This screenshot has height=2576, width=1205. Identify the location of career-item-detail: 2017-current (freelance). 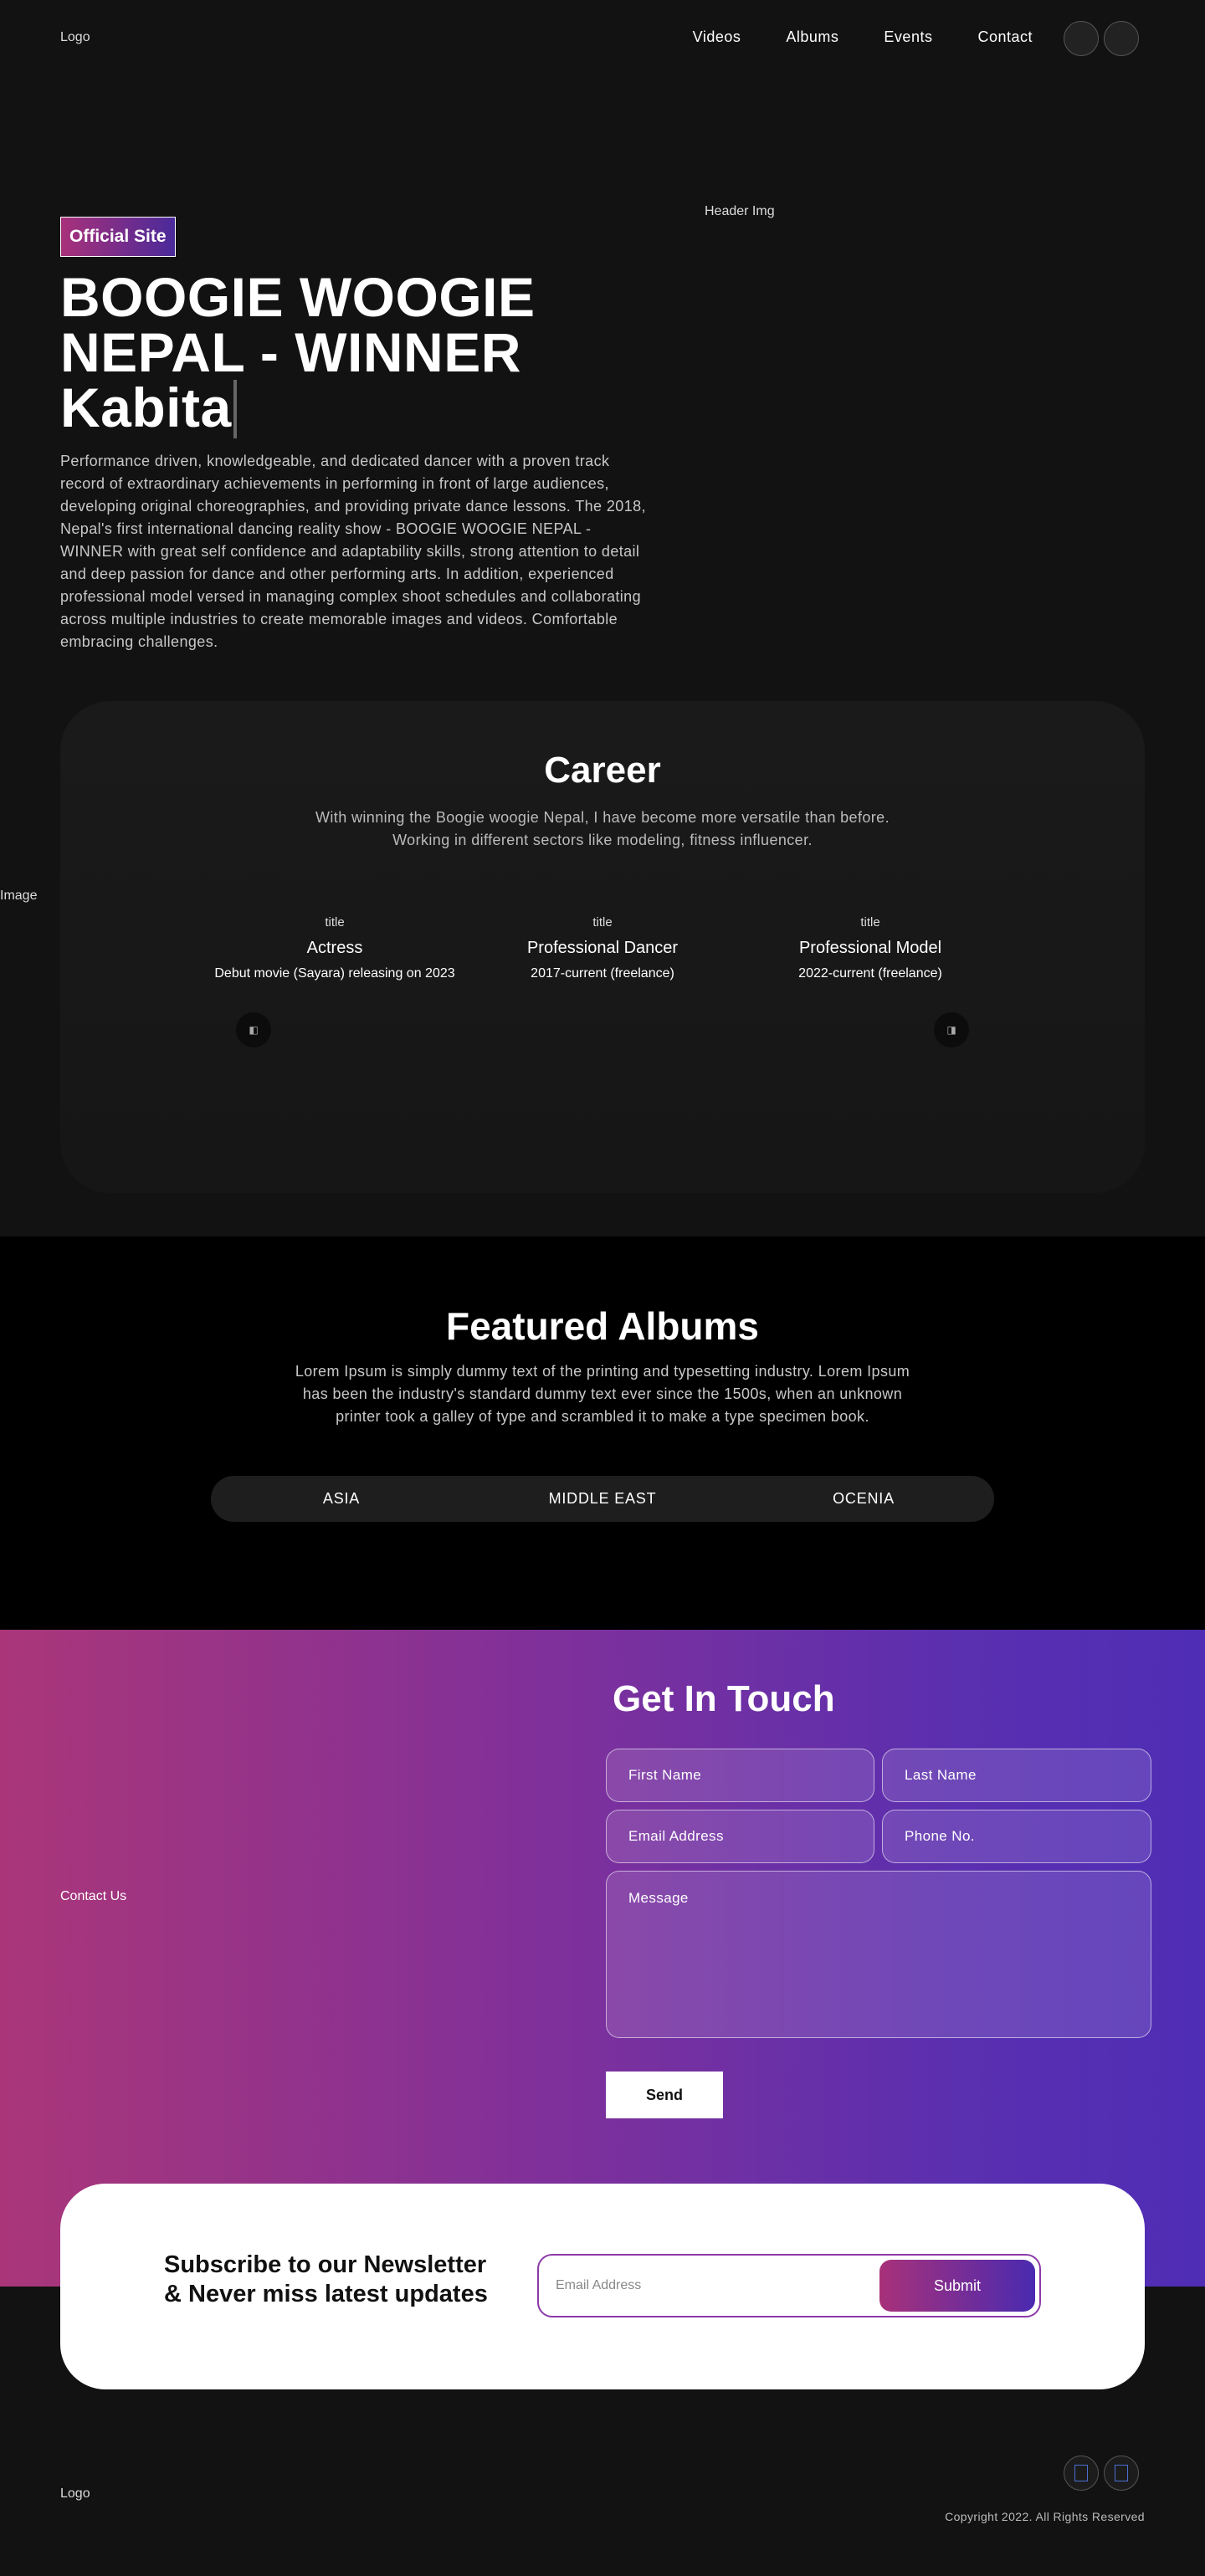
(602, 974).